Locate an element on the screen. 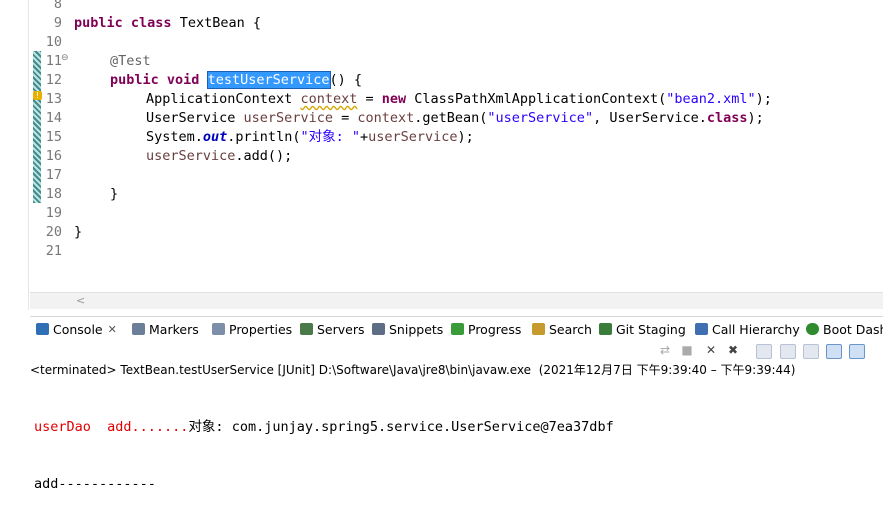 Image resolution: width=883 pixels, height=513 pixels. code-line-20: } is located at coordinates (78, 232).